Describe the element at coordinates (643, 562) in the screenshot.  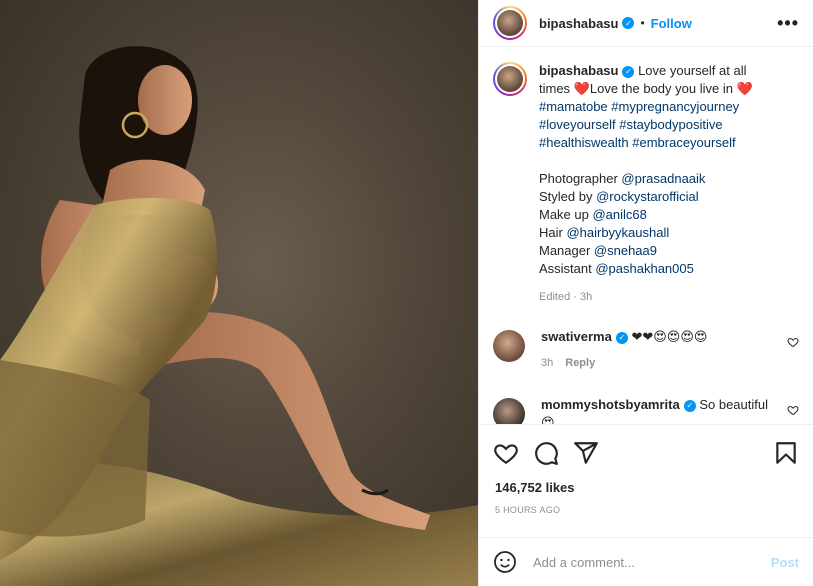
I see `comment-input` at that location.